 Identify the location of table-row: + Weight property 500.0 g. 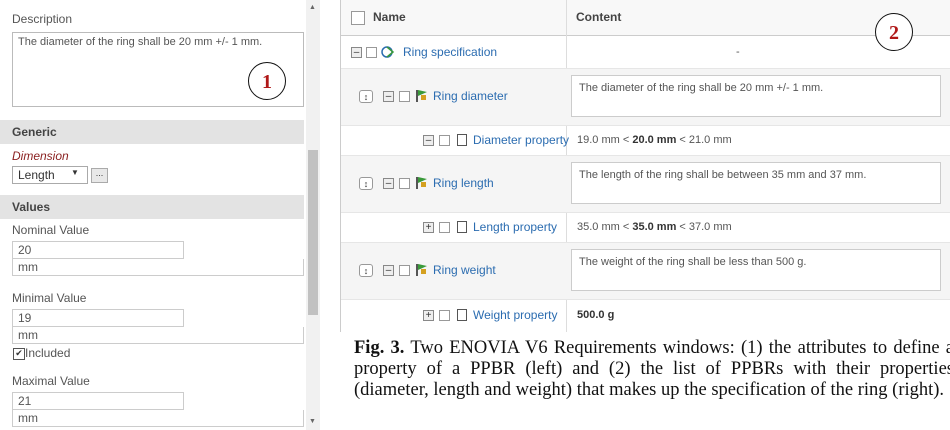
(645, 315).